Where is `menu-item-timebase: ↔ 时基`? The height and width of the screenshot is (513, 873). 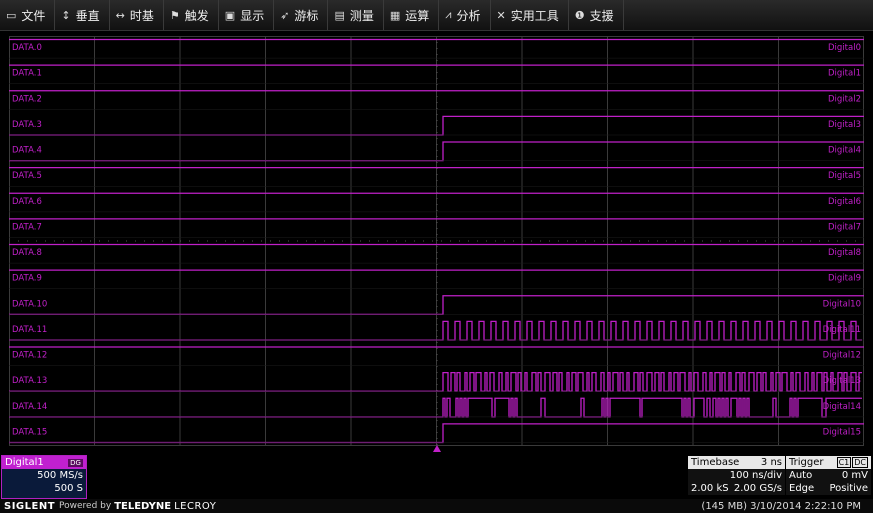 menu-item-timebase: ↔ 时基 is located at coordinates (137, 15).